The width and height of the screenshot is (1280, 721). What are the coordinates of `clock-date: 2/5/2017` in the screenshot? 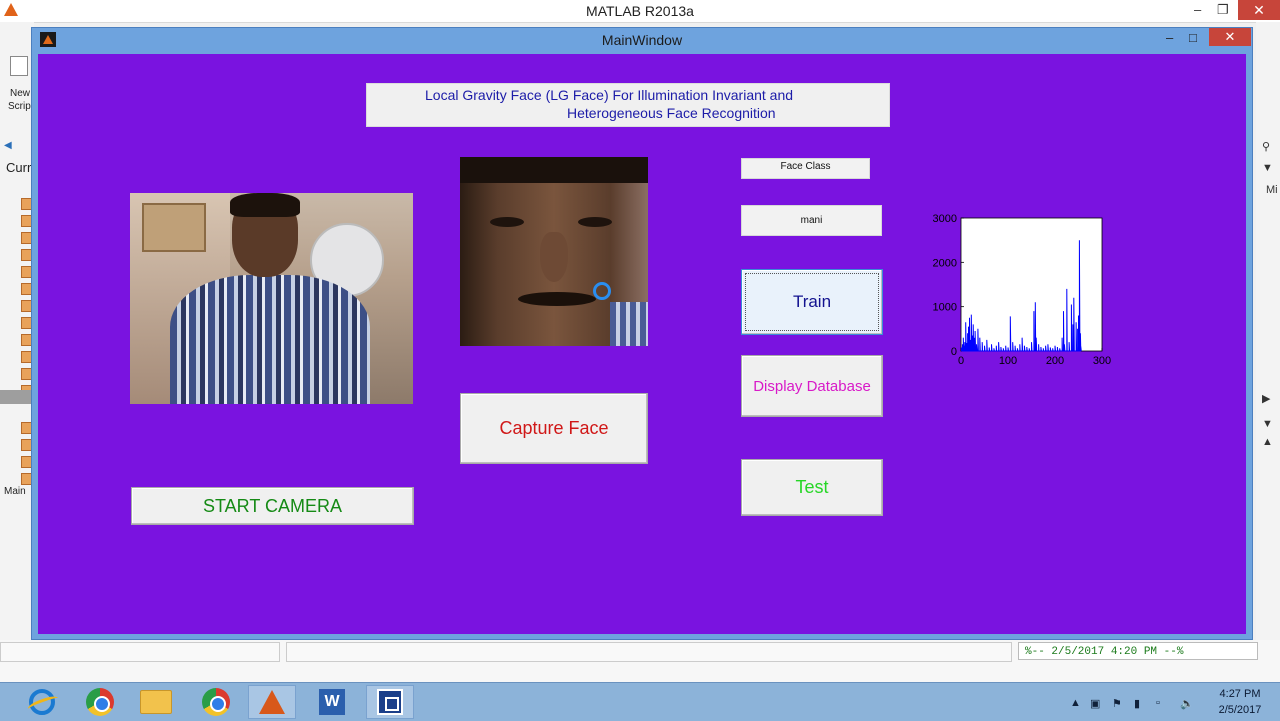 It's located at (1240, 710).